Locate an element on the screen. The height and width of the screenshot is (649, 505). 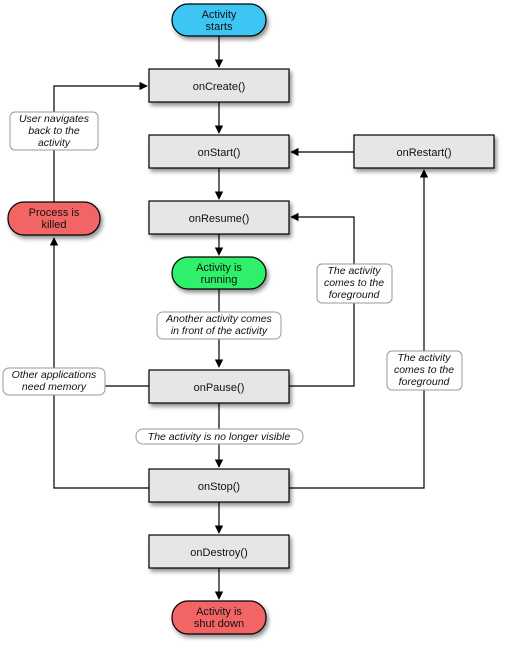
node-on-resume: onResume() is located at coordinates (219, 217).